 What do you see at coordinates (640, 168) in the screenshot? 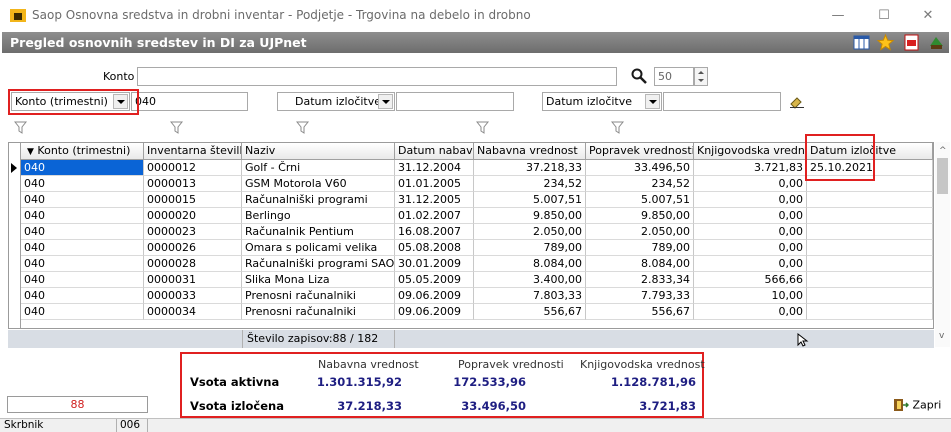
I see `cell-popravek: 33.496,50` at bounding box center [640, 168].